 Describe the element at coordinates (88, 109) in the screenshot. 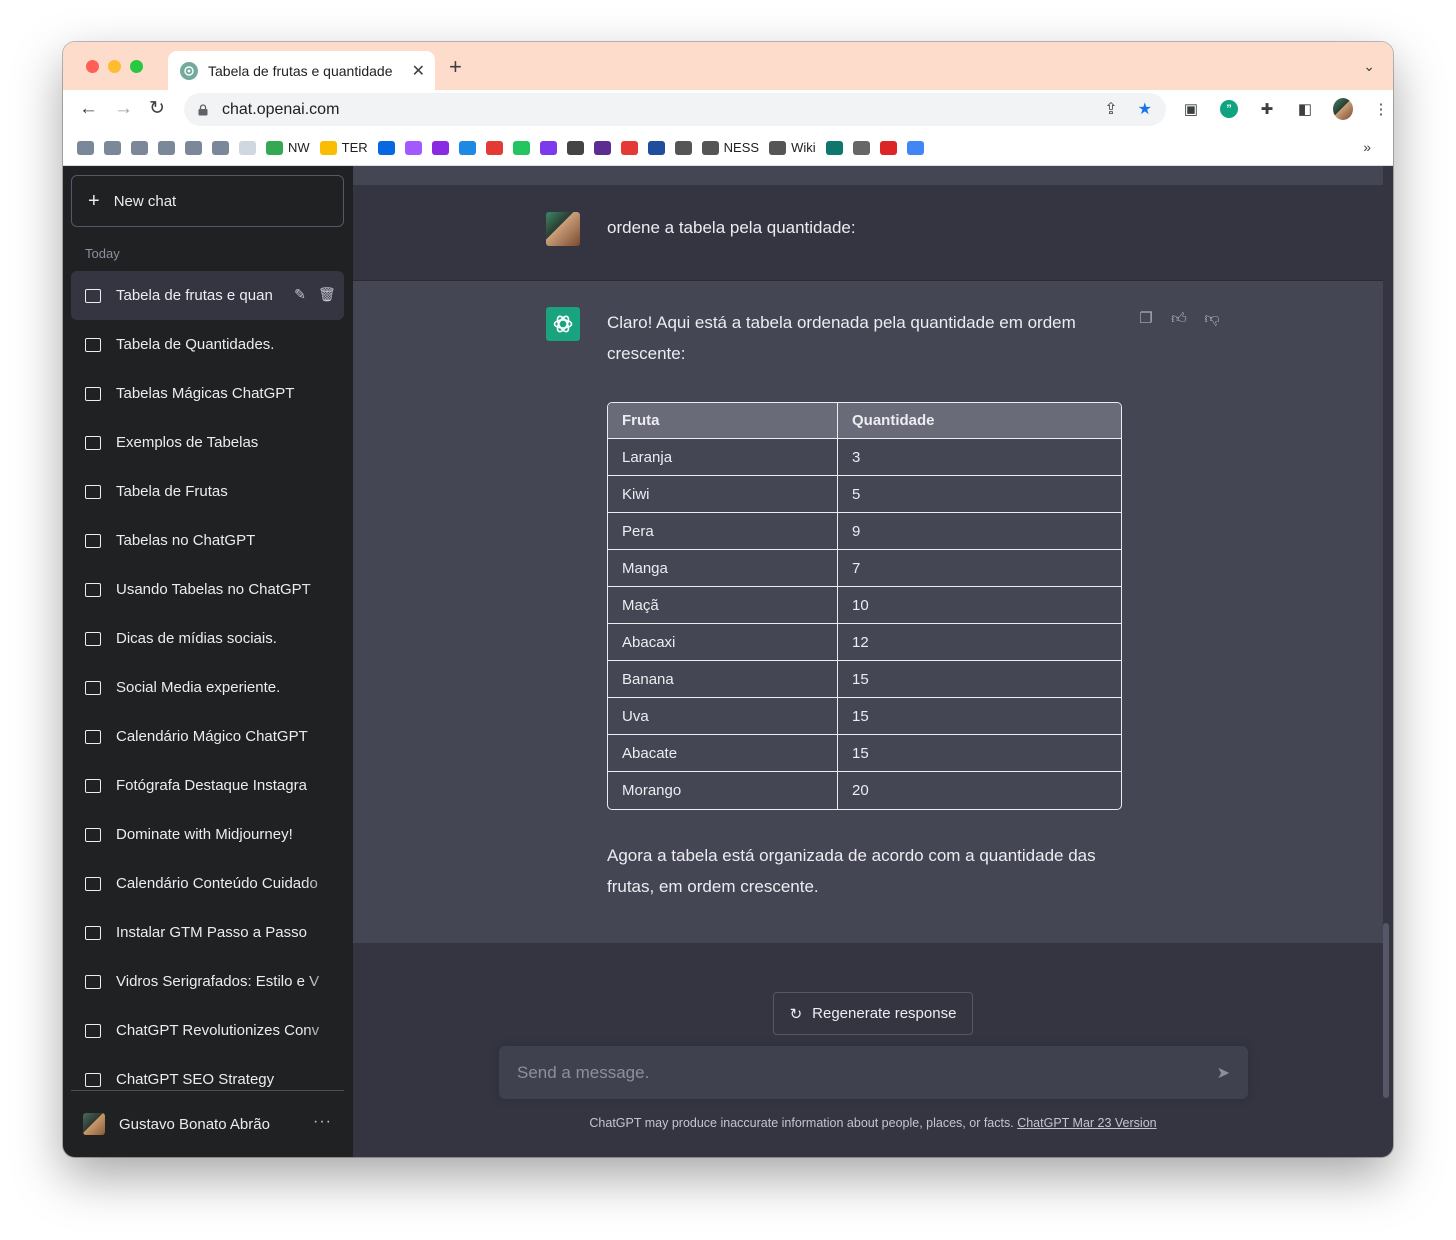

I see `back-icon: ←` at that location.